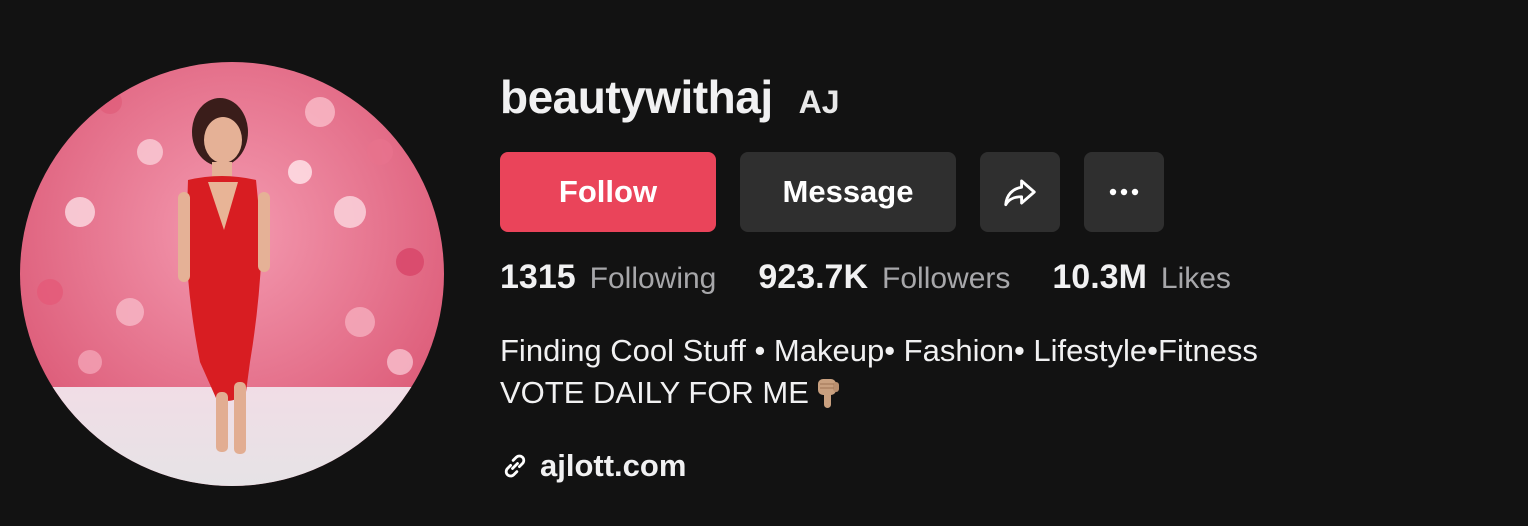 The height and width of the screenshot is (526, 1528). I want to click on followers-stat: 923.7K Followers, so click(884, 277).